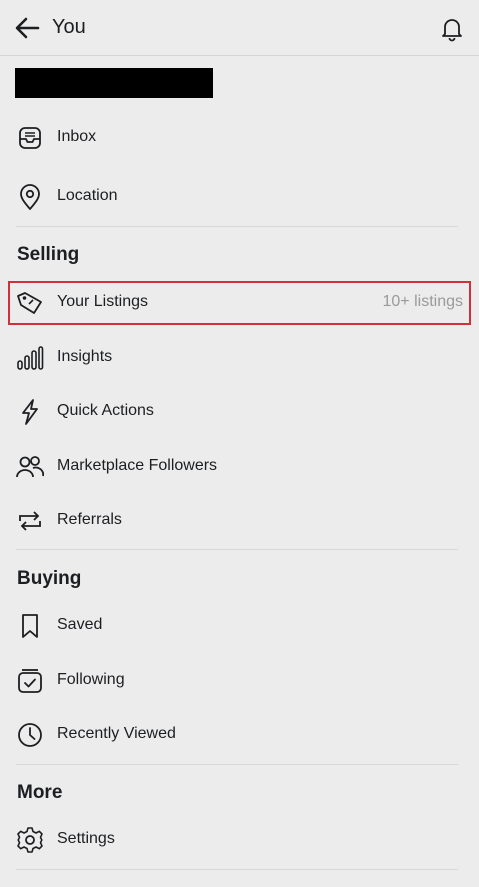 This screenshot has height=887, width=479. What do you see at coordinates (87, 195) in the screenshot?
I see `menu-item-label: Location` at bounding box center [87, 195].